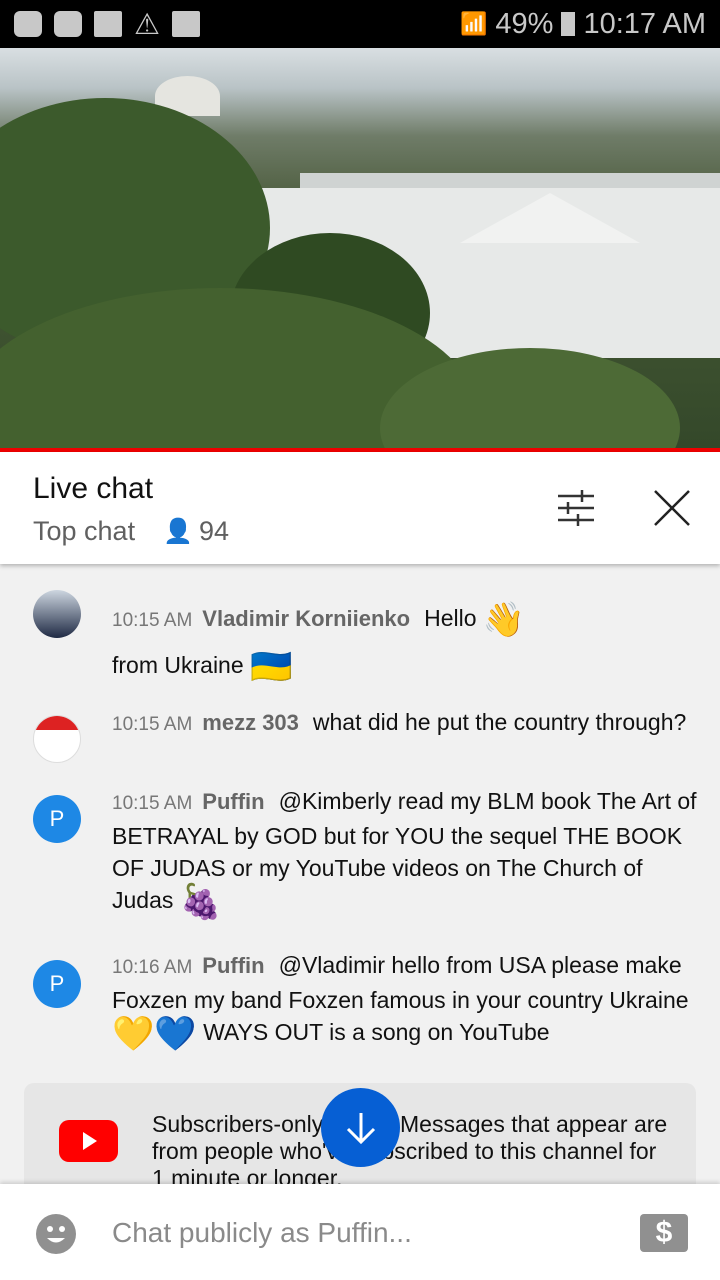 This screenshot has width=720, height=1280. What do you see at coordinates (271, 666) in the screenshot?
I see `ukraine-flag-emoji: 🇺🇦` at bounding box center [271, 666].